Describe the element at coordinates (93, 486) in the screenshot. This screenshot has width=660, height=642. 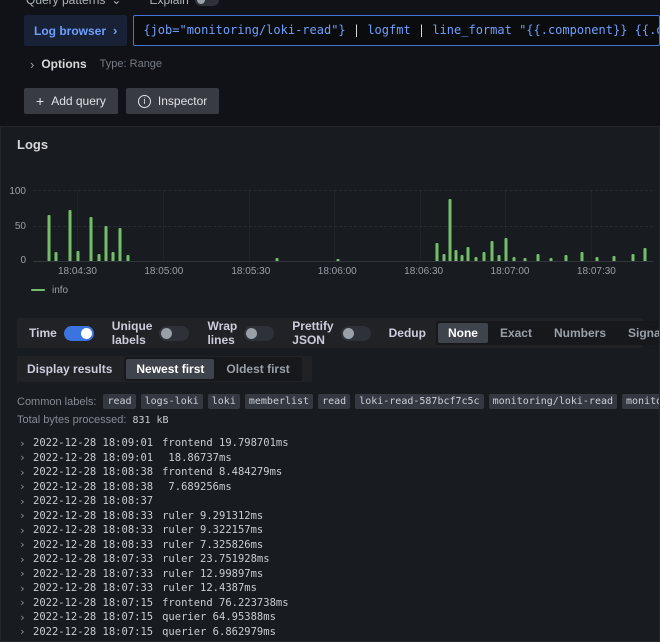
I see `log-timestamp: 2022-12-28 18:08:38` at that location.